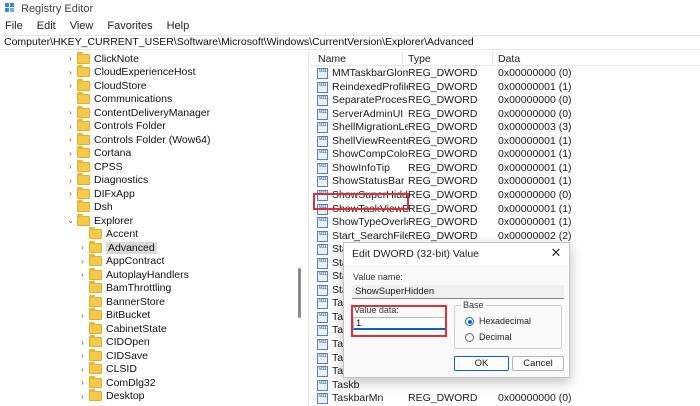 Image resolution: width=700 pixels, height=406 pixels. Describe the element at coordinates (419, 59) in the screenshot. I see `column-header-type: Type` at that location.